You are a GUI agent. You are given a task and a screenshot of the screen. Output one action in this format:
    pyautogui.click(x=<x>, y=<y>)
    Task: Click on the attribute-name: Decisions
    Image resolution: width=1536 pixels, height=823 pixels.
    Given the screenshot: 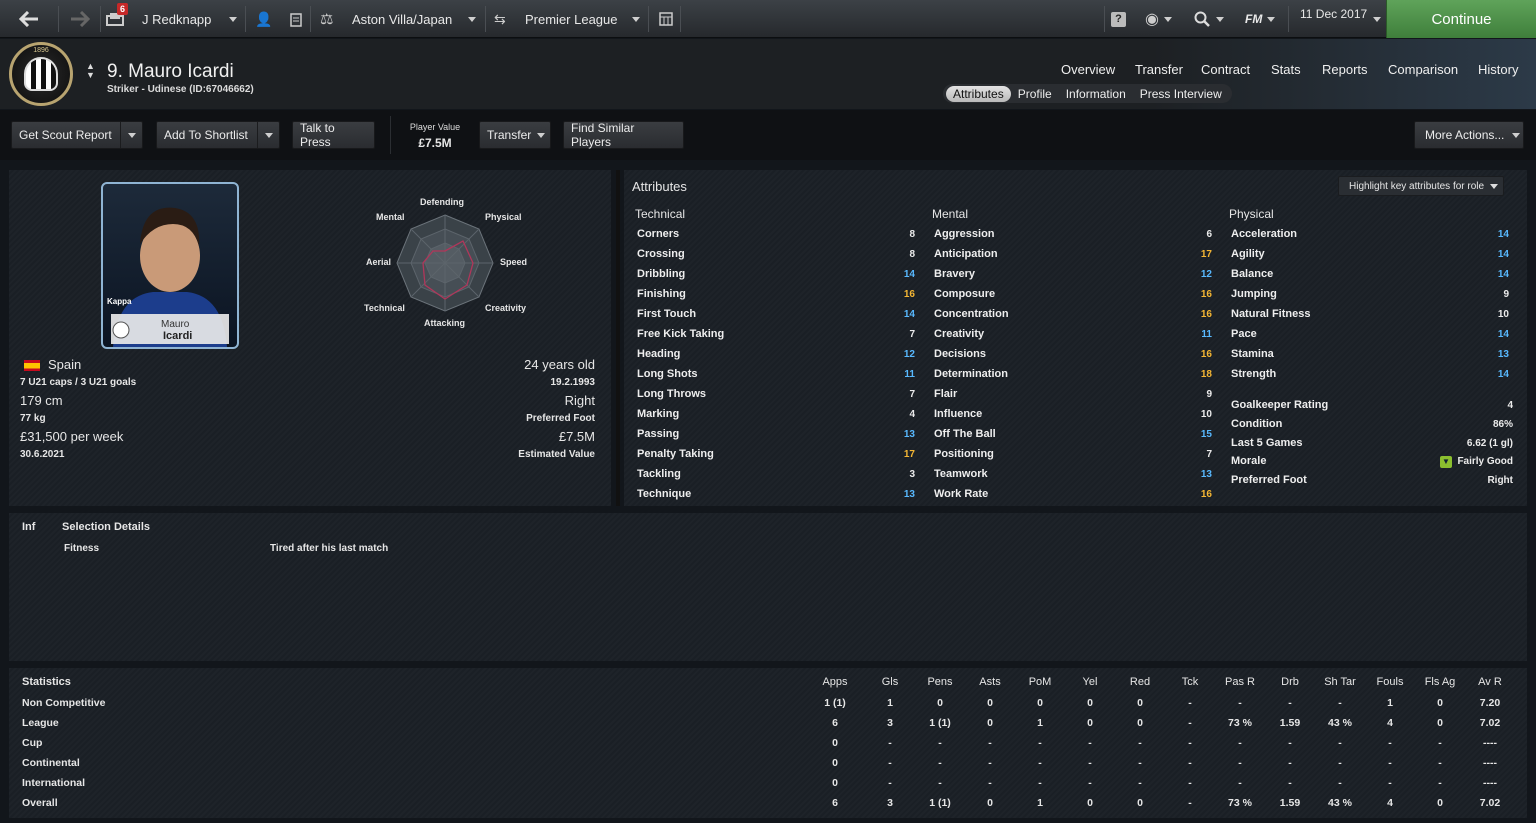 What is the action you would take?
    pyautogui.click(x=960, y=355)
    